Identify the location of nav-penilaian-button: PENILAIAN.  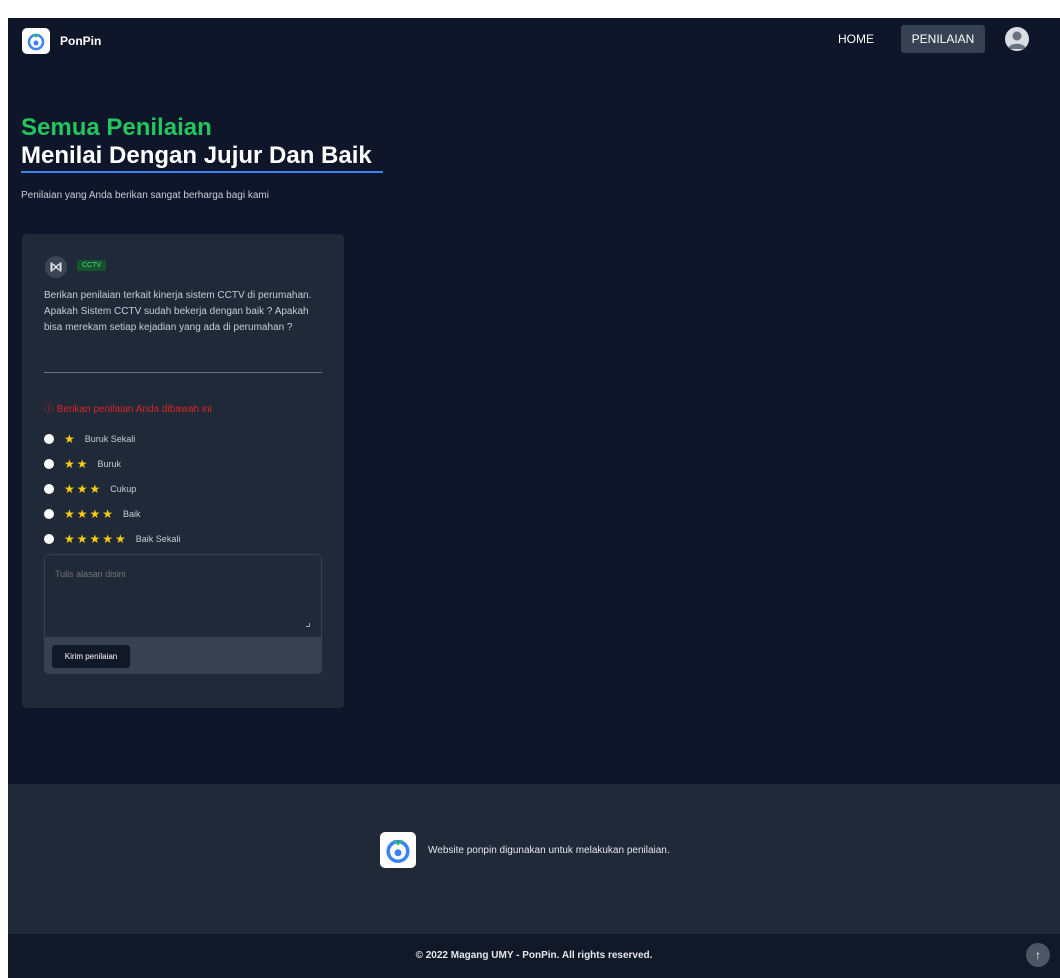
(943, 39).